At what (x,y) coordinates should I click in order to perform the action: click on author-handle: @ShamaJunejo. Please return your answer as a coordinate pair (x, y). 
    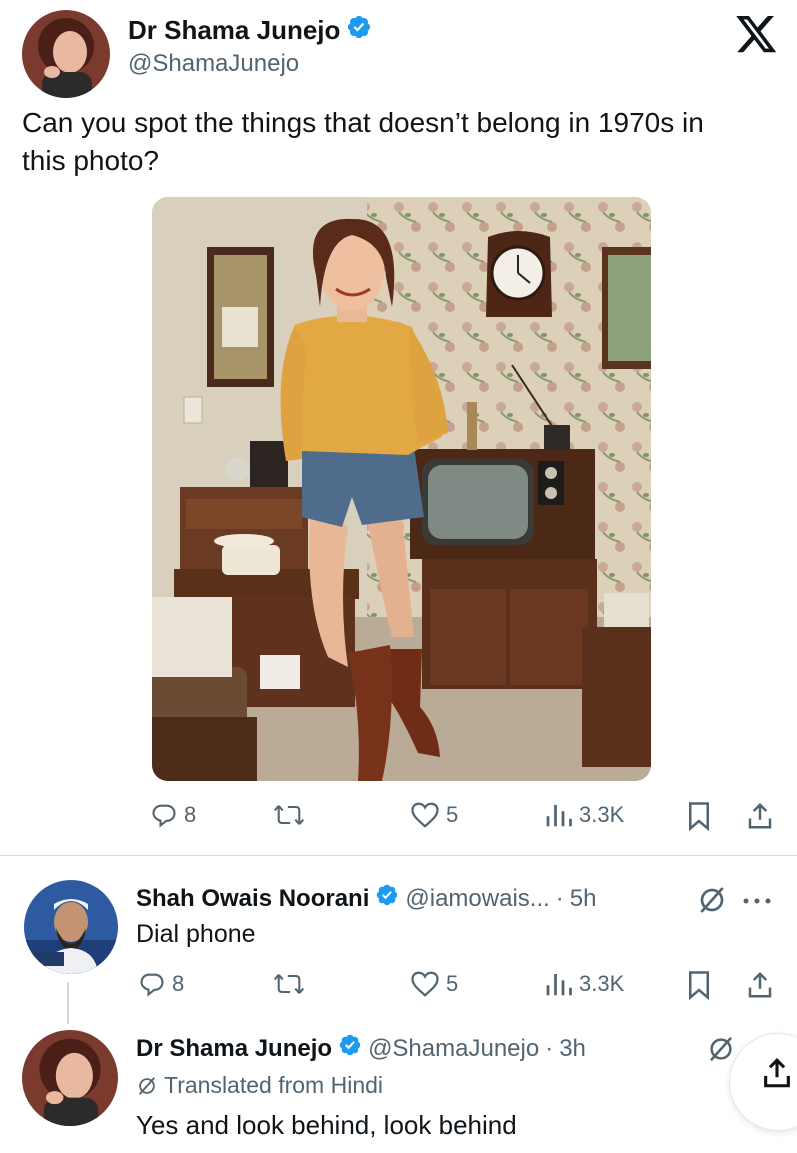
    Looking at the image, I should click on (213, 64).